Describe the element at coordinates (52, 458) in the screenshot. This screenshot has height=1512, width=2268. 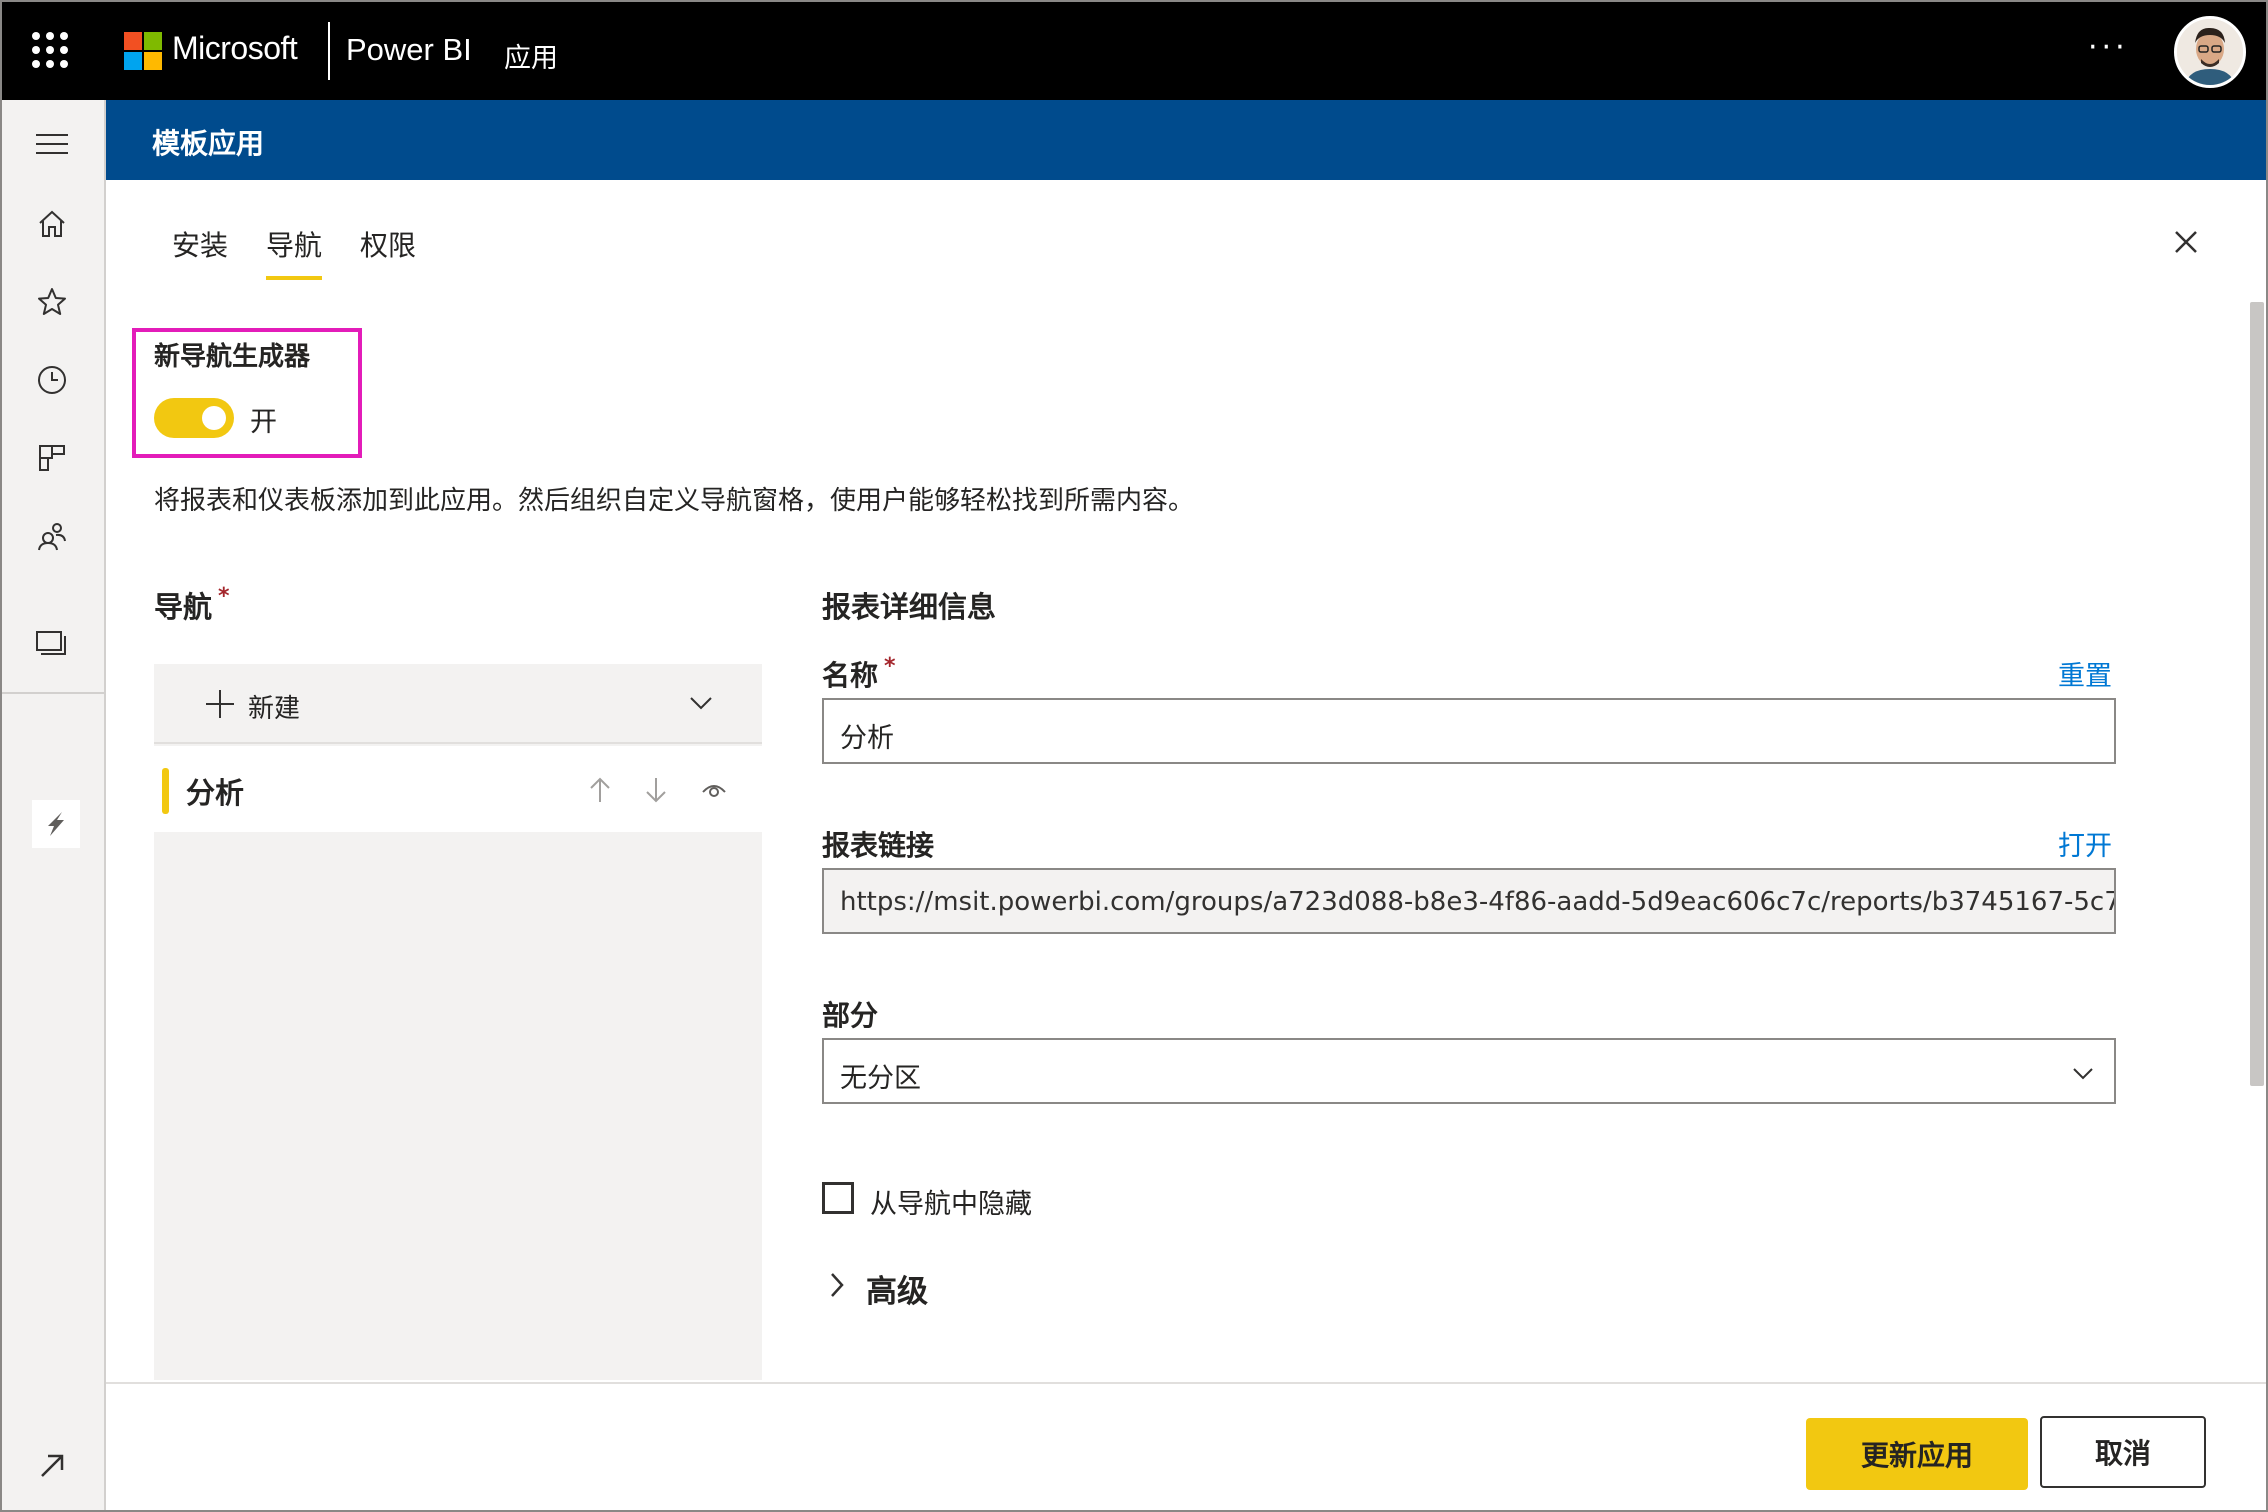
I see `apps-icon` at that location.